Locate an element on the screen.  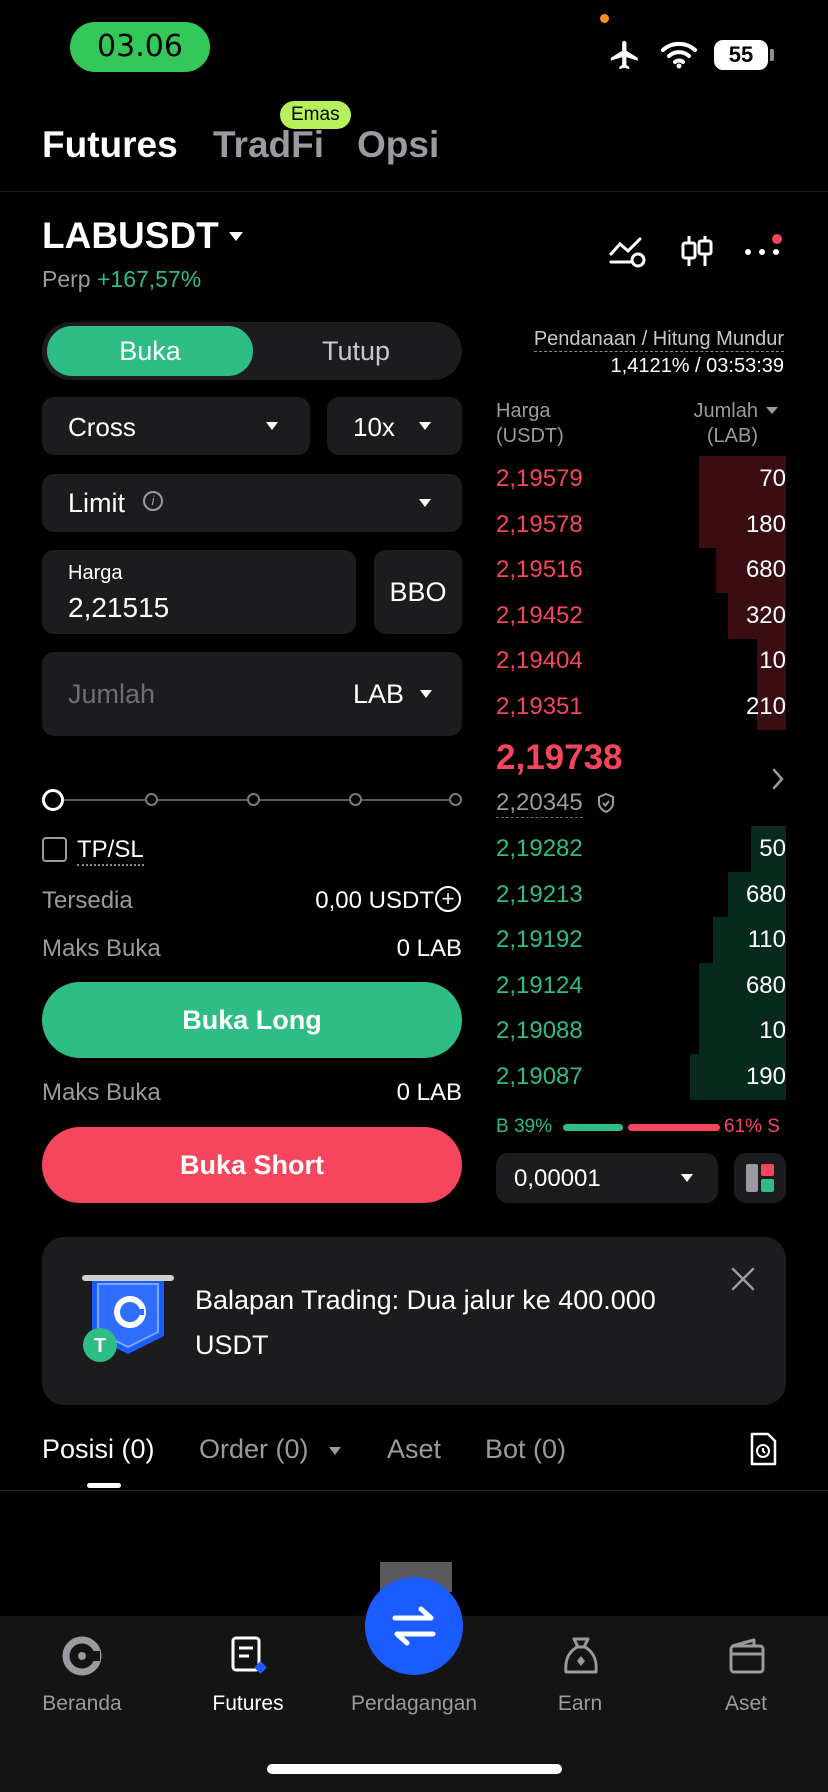
qty-header-unit: (LAB) is located at coordinates (732, 436).